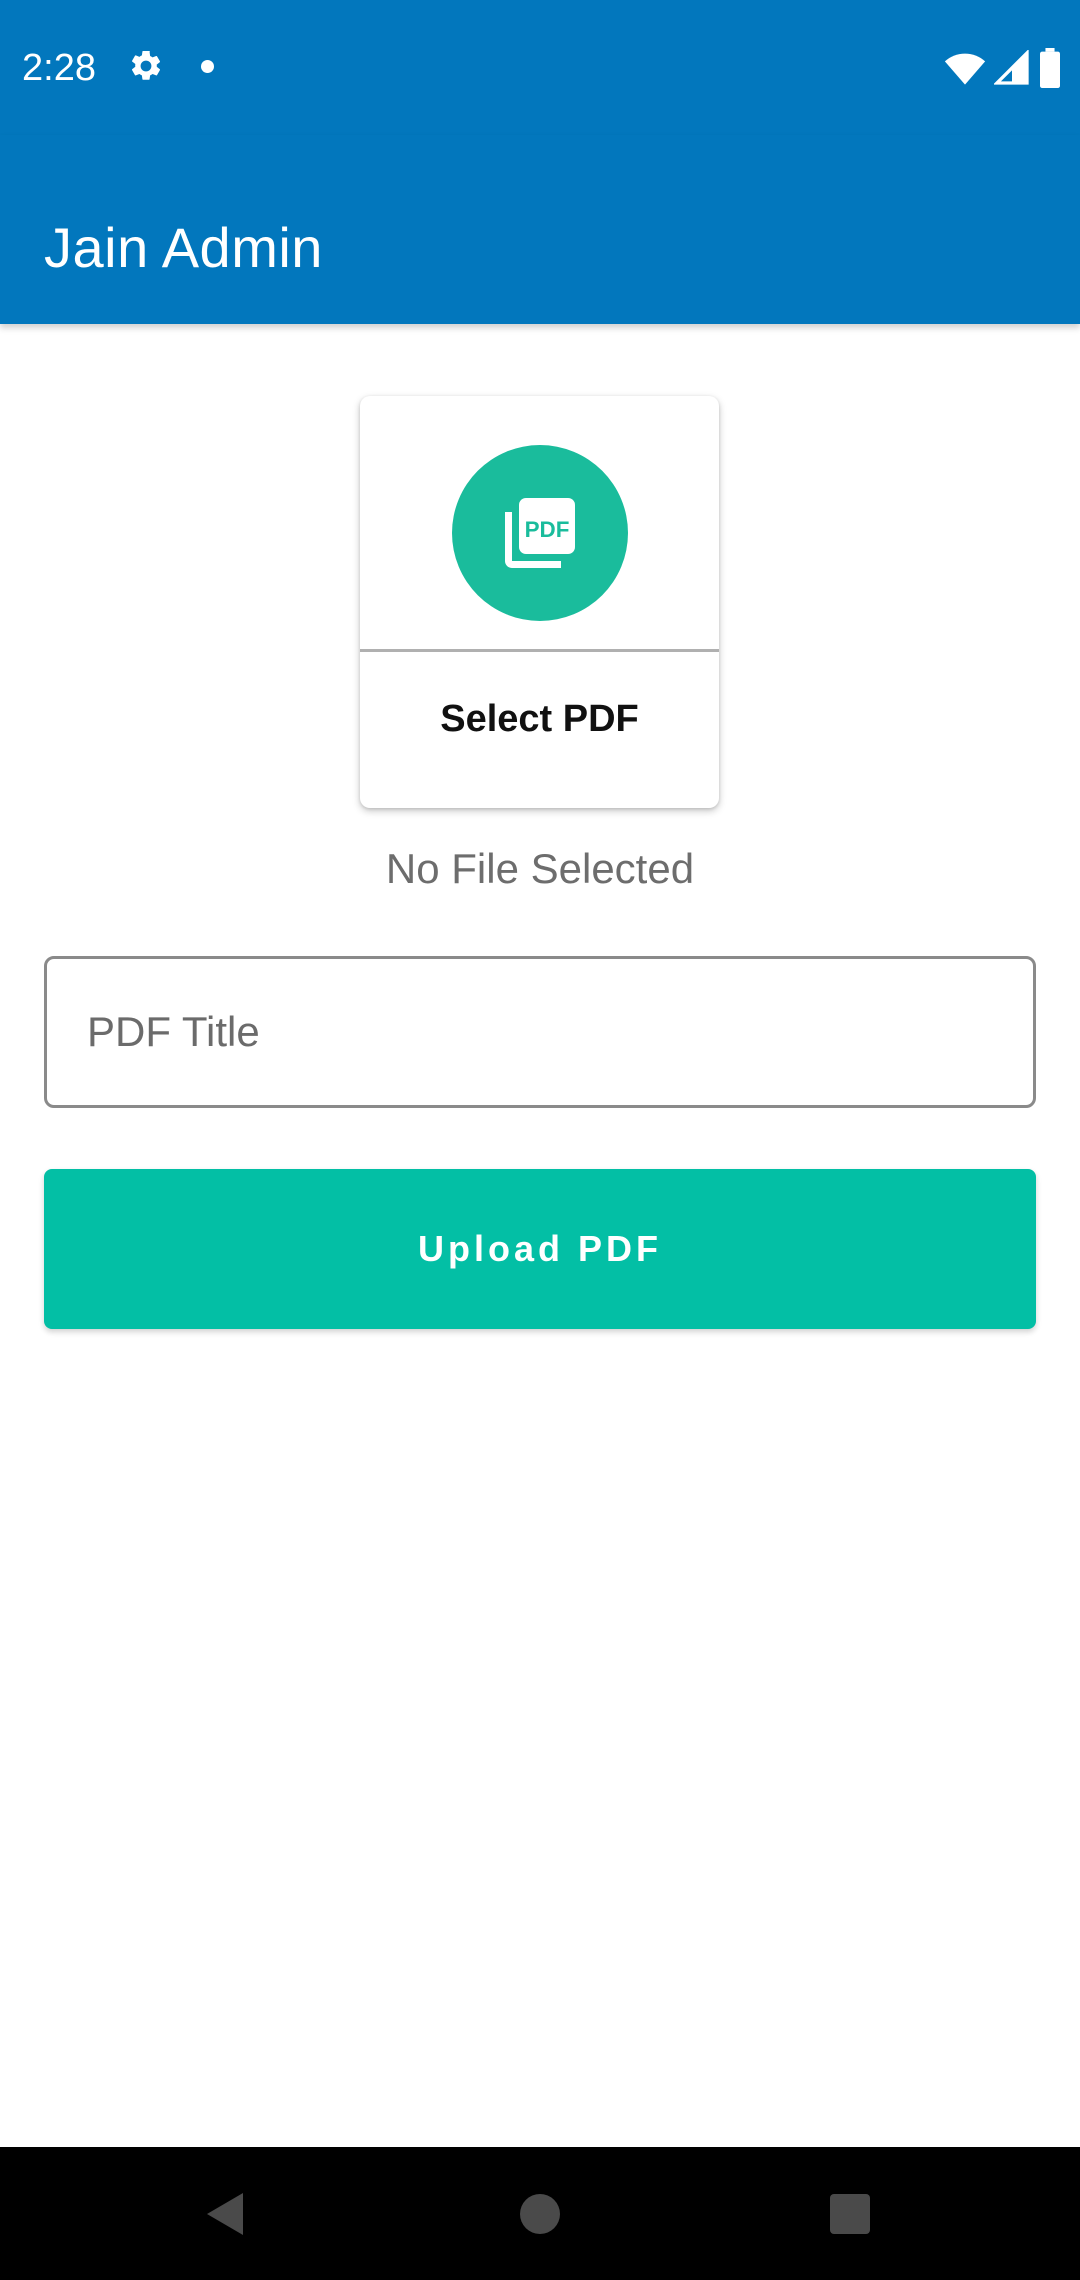 Image resolution: width=1080 pixels, height=2280 pixels. What do you see at coordinates (59, 68) in the screenshot?
I see `status-time: 2:28` at bounding box center [59, 68].